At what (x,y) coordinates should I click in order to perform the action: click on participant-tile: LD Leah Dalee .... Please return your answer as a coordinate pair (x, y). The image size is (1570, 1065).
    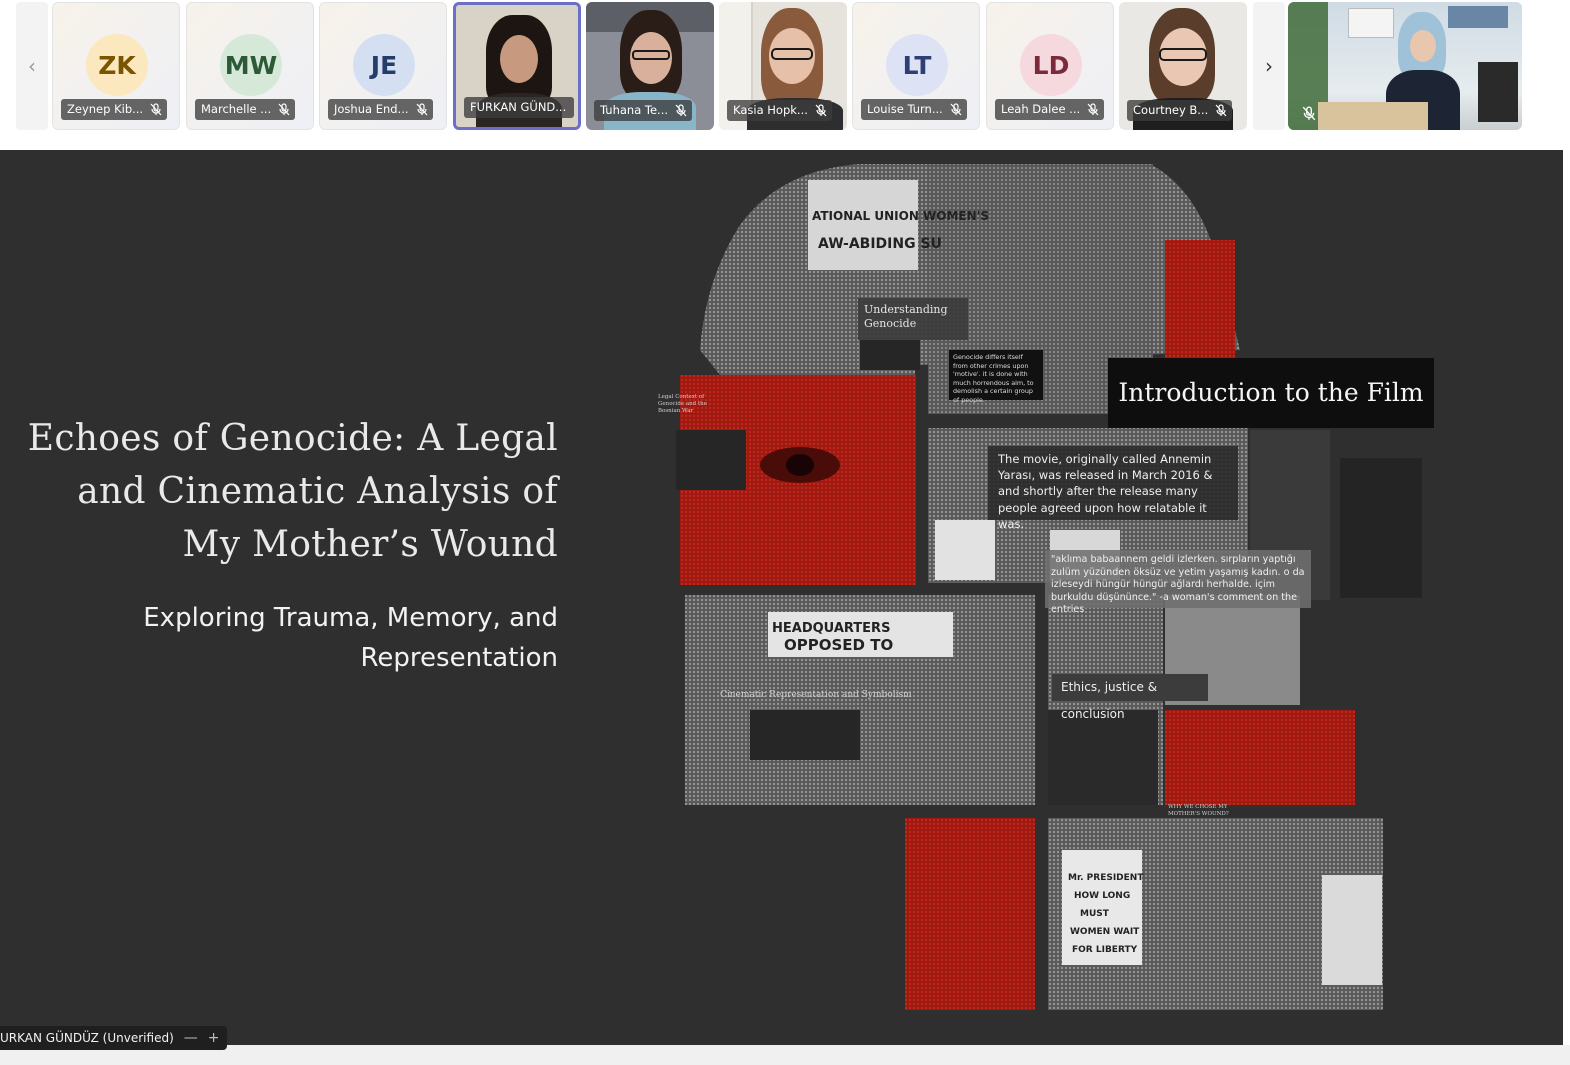
    Looking at the image, I should click on (1050, 66).